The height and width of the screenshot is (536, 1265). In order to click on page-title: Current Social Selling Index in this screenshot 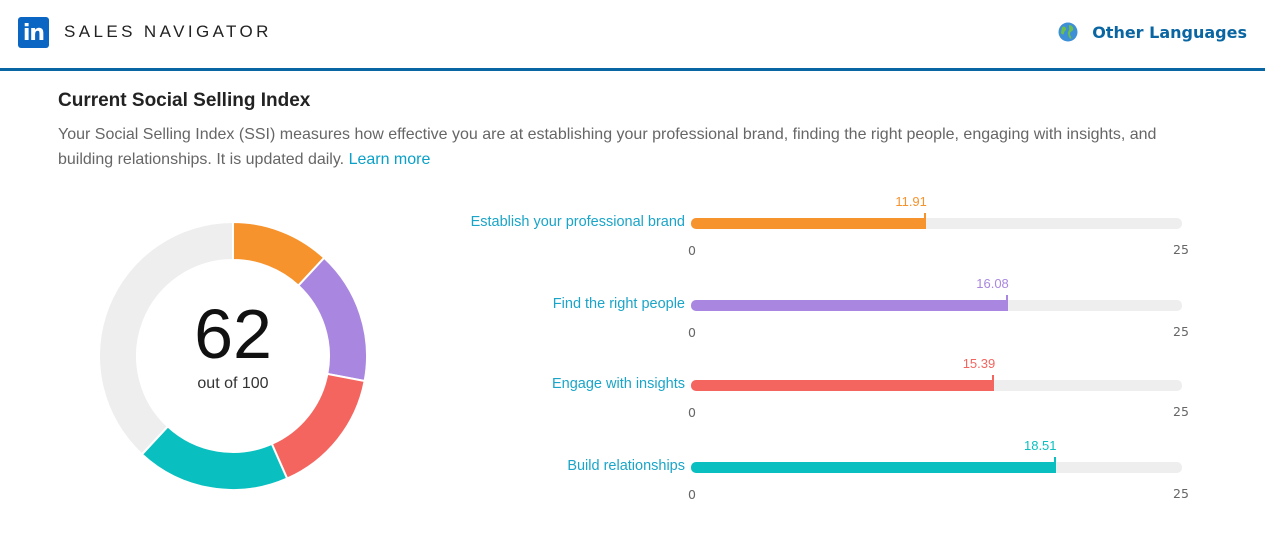, I will do `click(184, 100)`.